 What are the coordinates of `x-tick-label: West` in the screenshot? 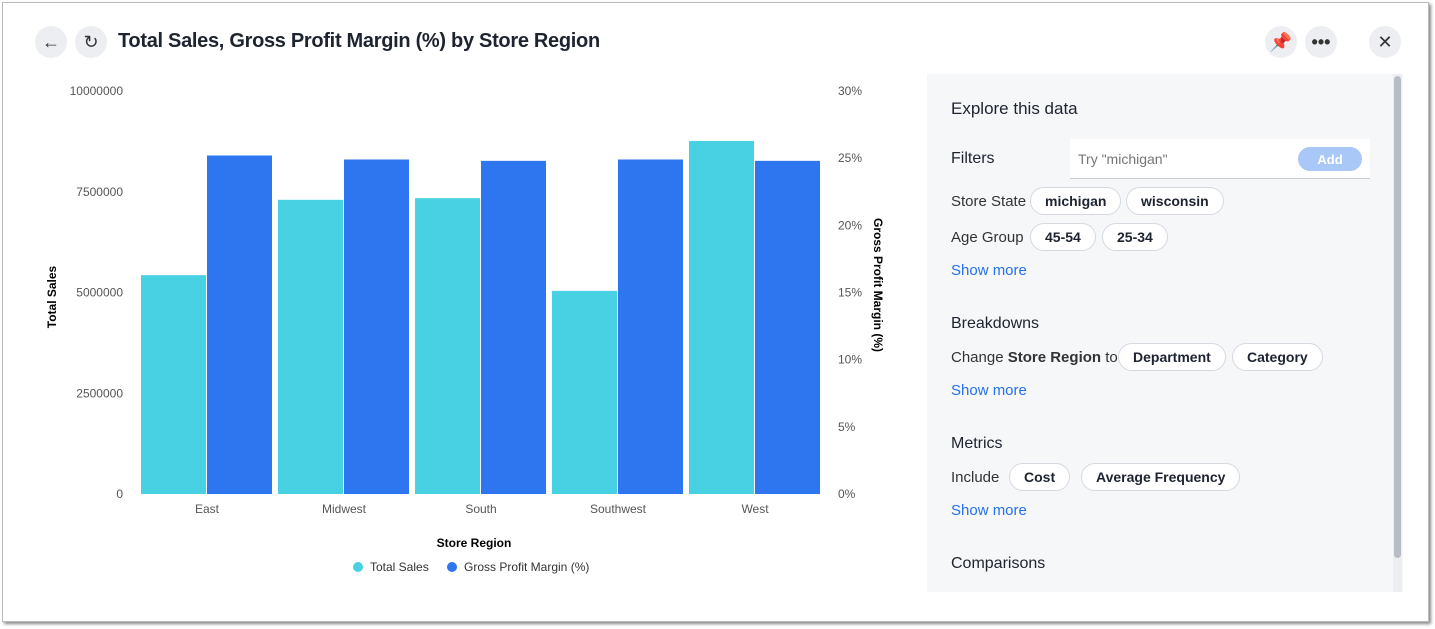 It's located at (755, 509).